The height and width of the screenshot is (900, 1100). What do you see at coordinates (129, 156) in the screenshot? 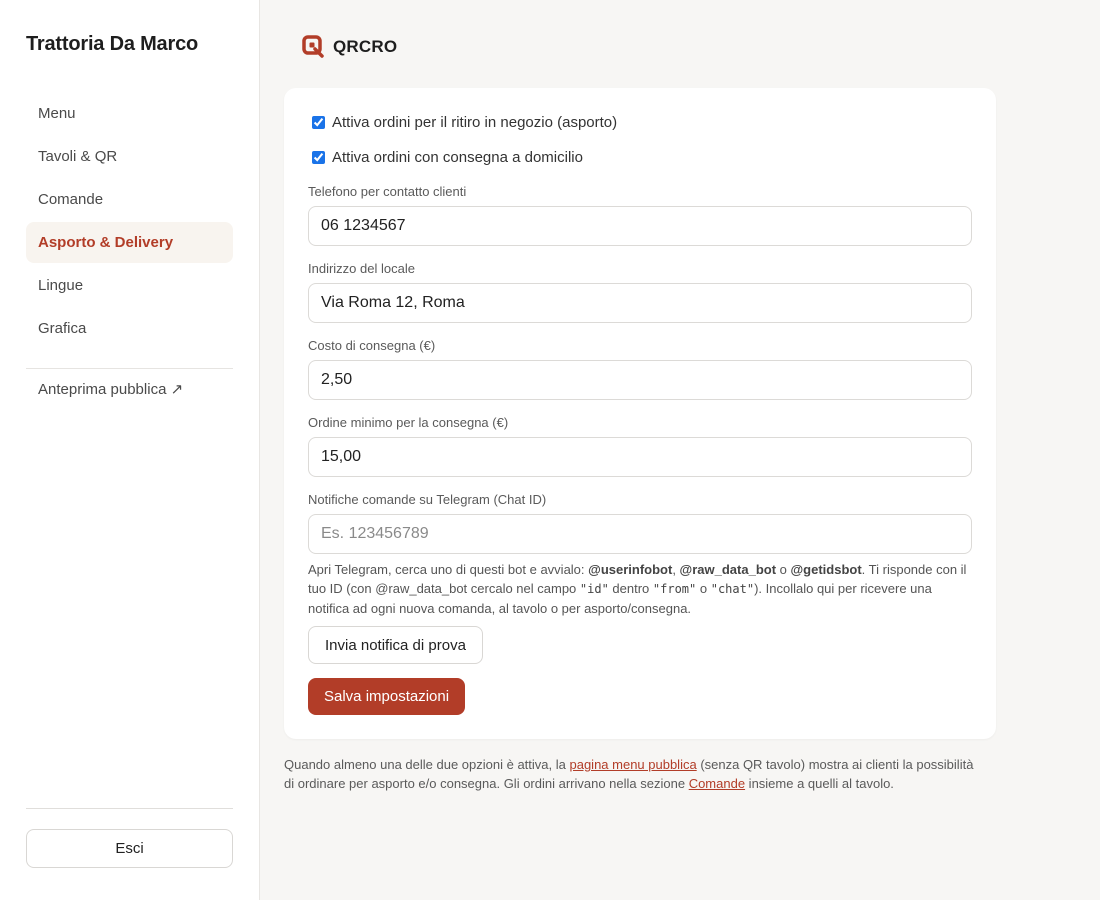
I see `sidebar-item-tables-qr: Tavoli & QR` at bounding box center [129, 156].